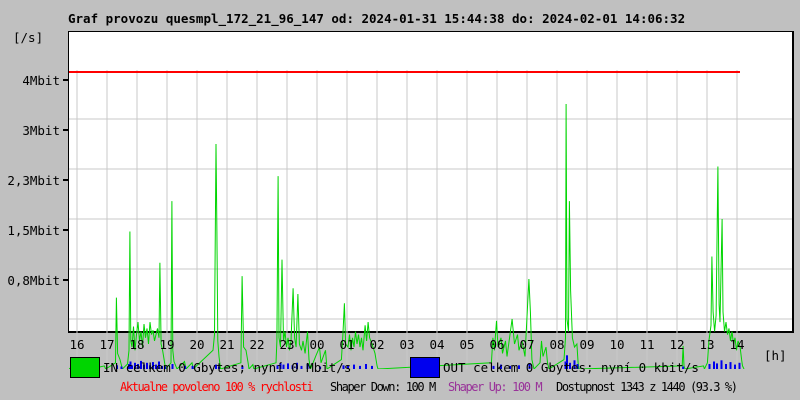 This screenshot has height=400, width=800. Describe the element at coordinates (347, 344) in the screenshot. I see `x-axis-hour-label: 01` at that location.